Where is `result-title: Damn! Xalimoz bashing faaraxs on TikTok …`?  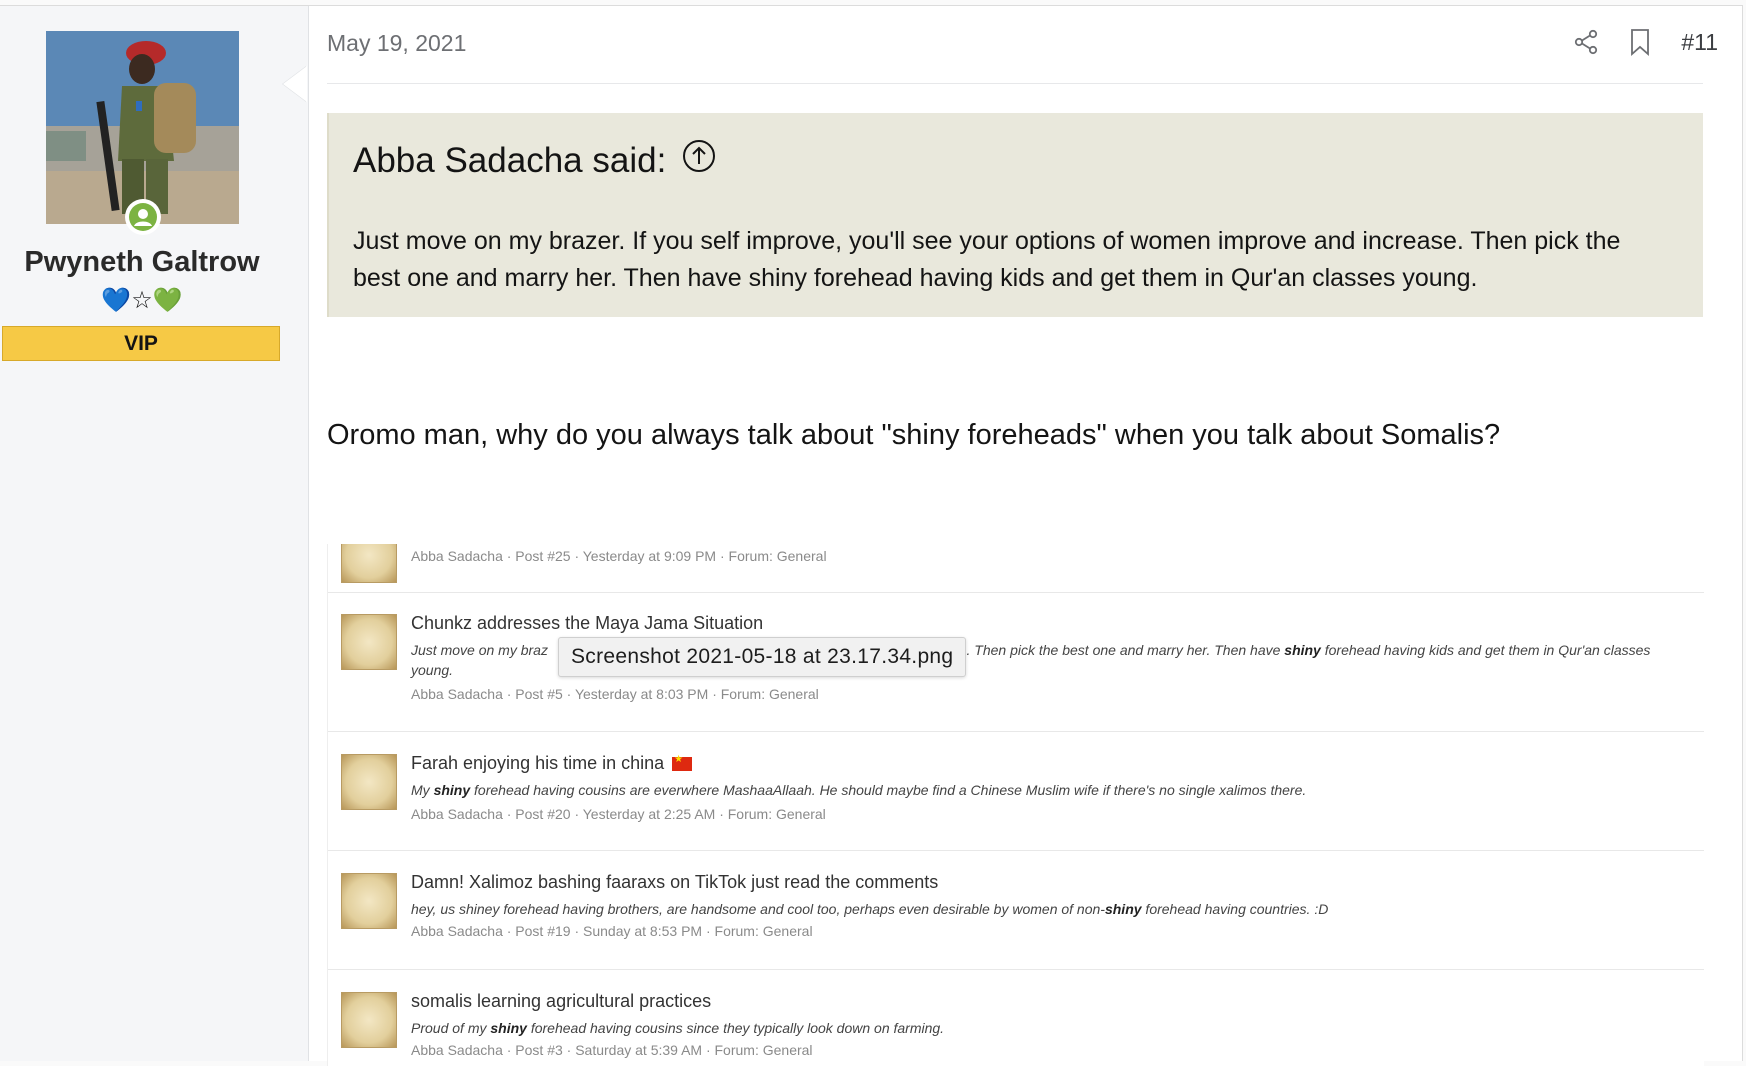
result-title: Damn! Xalimoz bashing faaraxs on TikTok … is located at coordinates (674, 882).